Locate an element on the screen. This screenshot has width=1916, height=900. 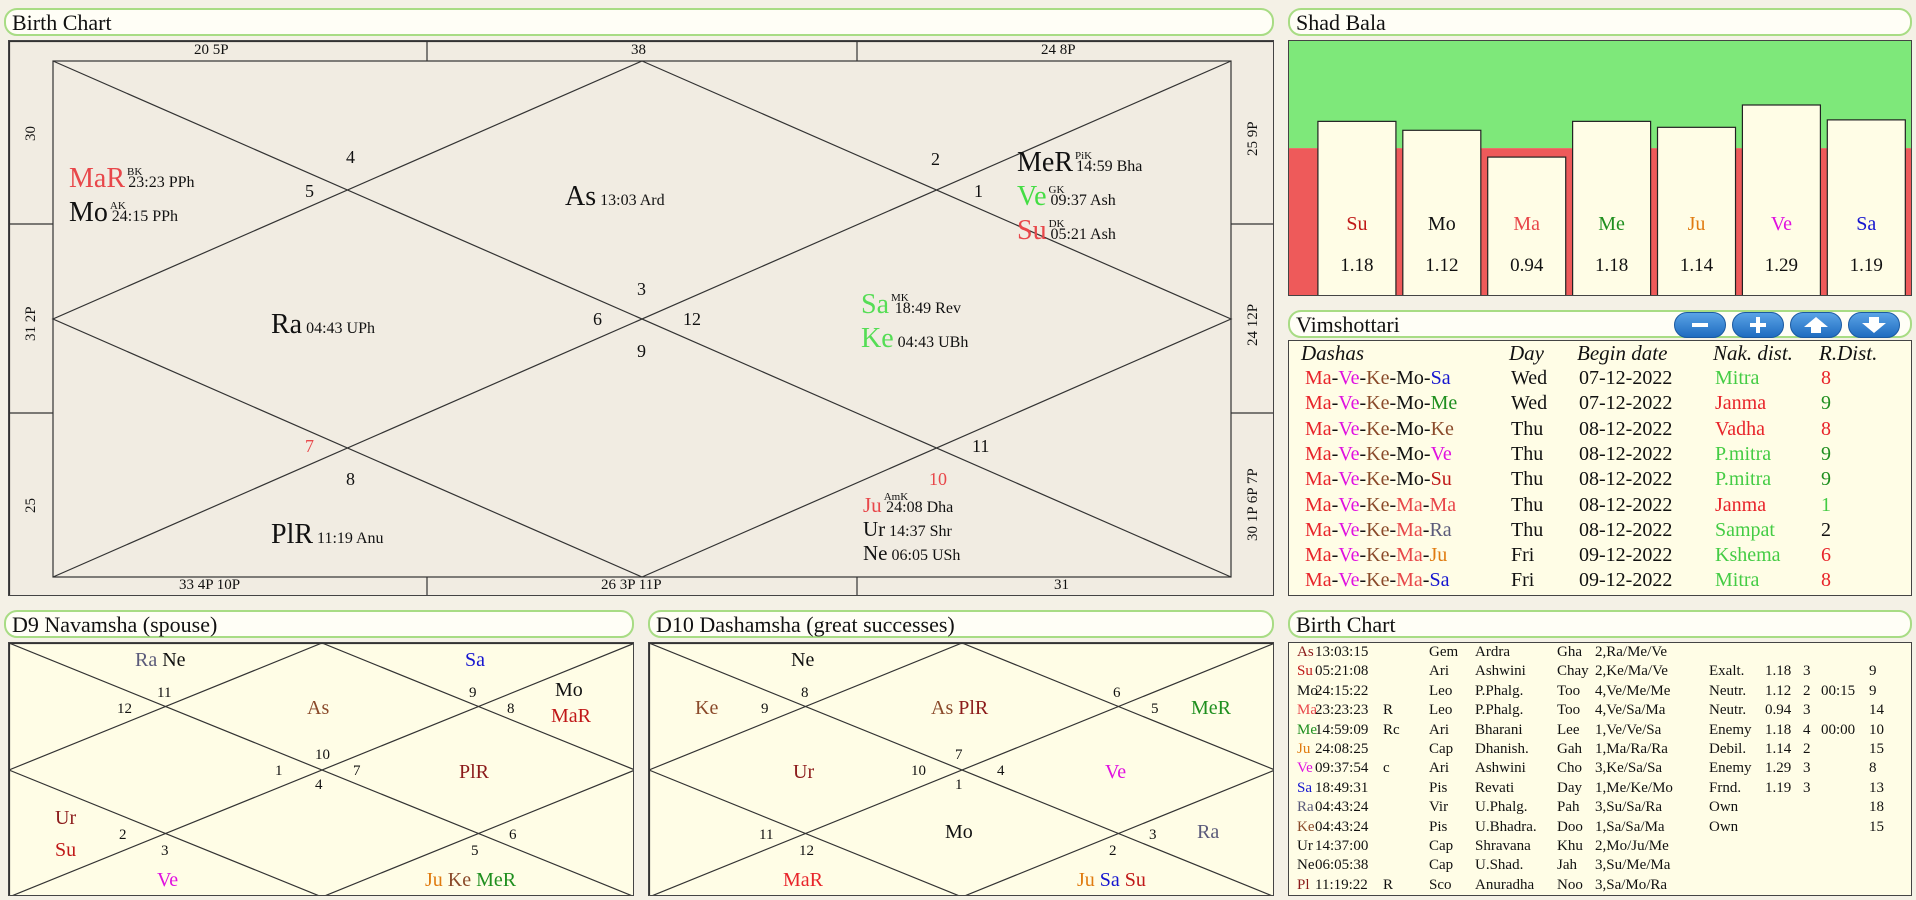
navamsha-pluto: PlR is located at coordinates (474, 772).